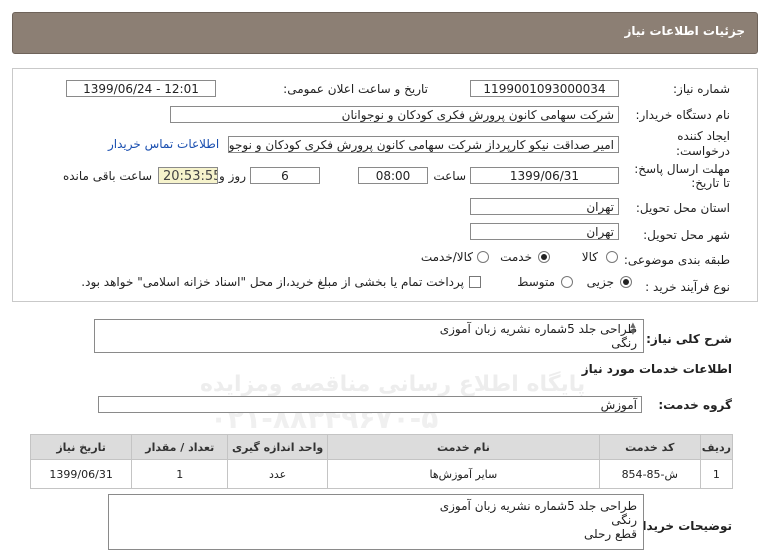 The width and height of the screenshot is (770, 550). Describe the element at coordinates (684, 31) in the screenshot. I see `page-title: جزئیات اطلاعات نیاز` at that location.